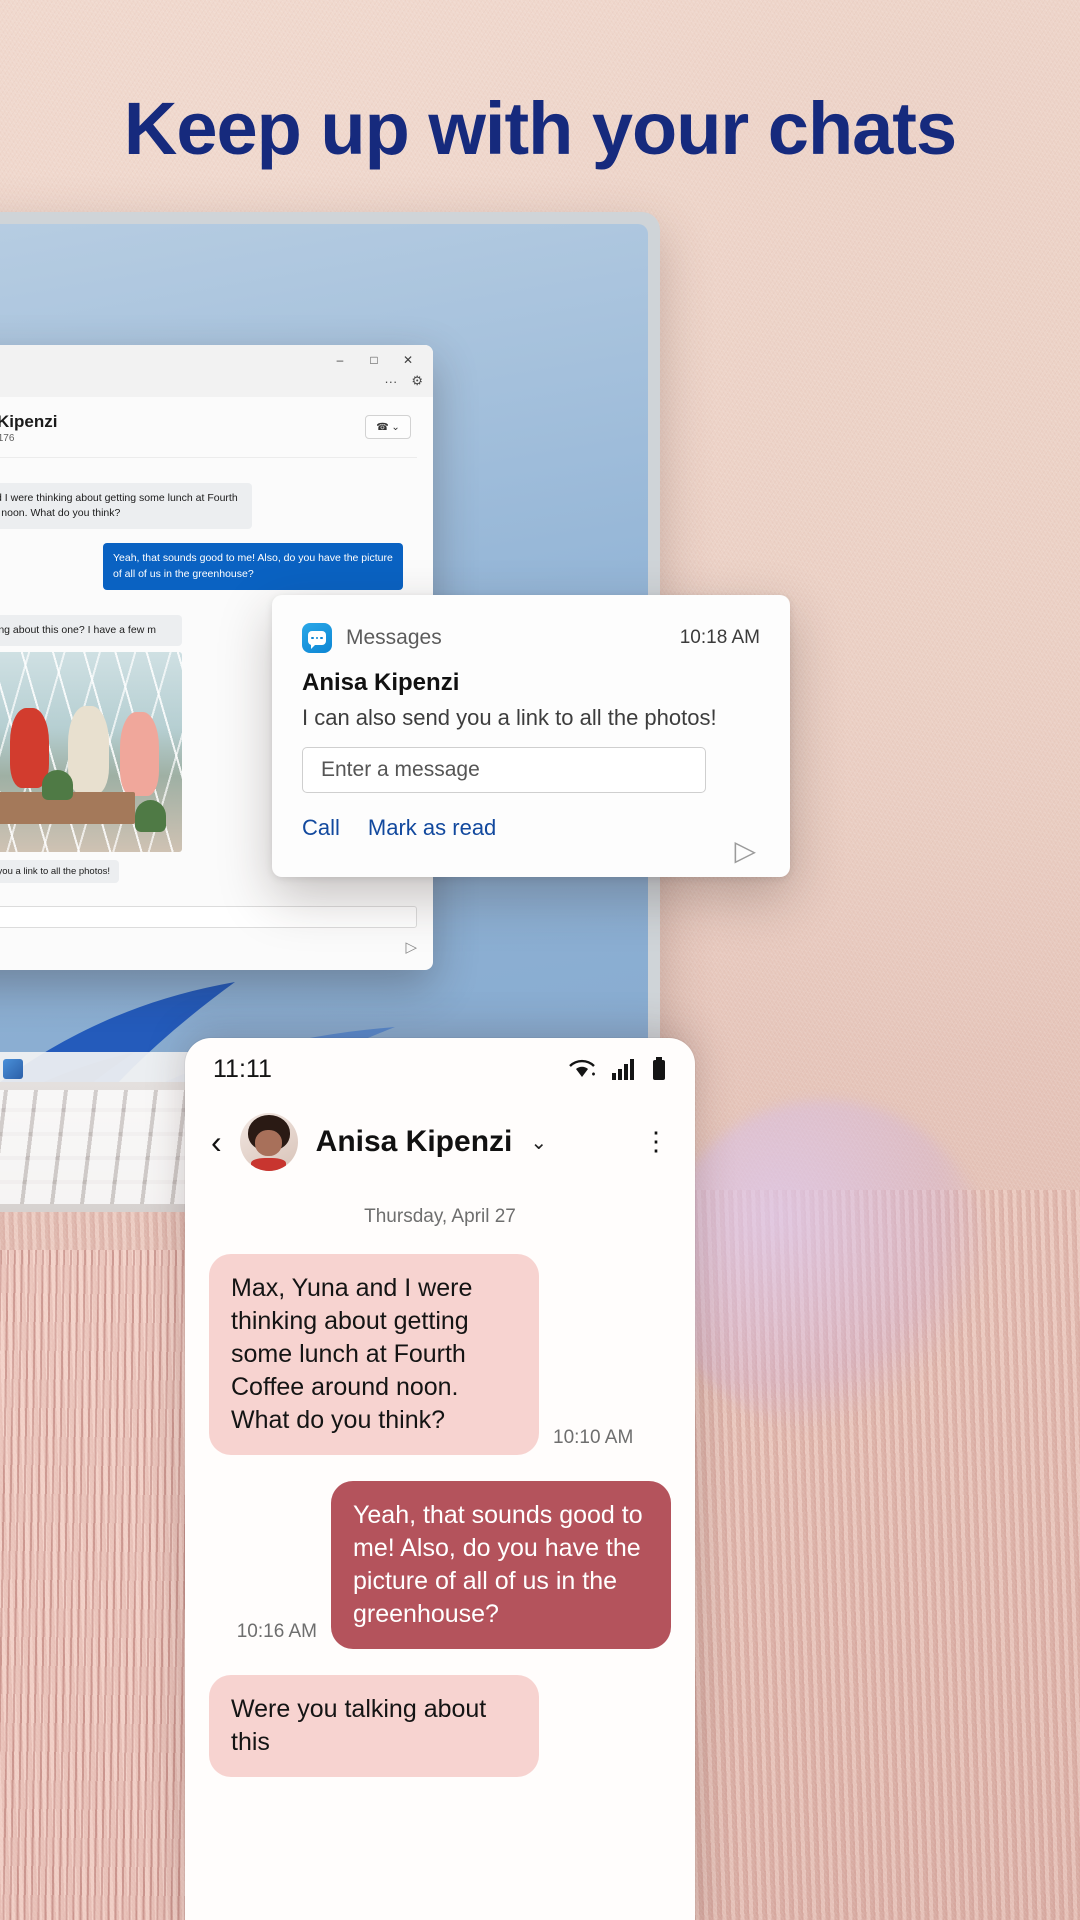 The width and height of the screenshot is (1080, 1920). What do you see at coordinates (7, 439) in the screenshot?
I see `contact-phone: (415) 555-0176` at bounding box center [7, 439].